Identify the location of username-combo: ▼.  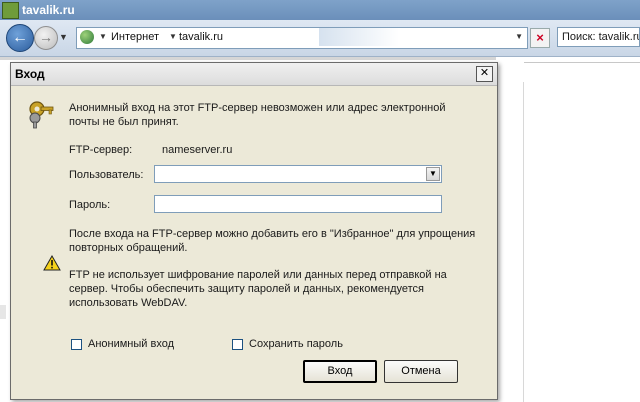
(298, 174).